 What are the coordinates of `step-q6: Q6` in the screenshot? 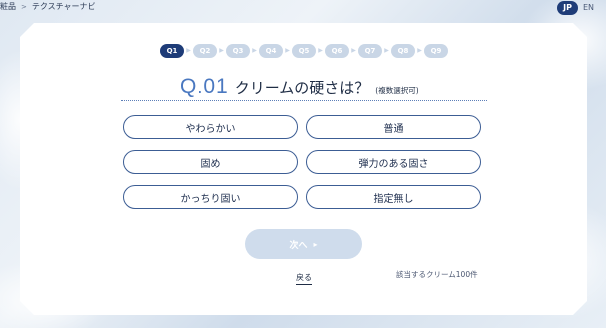 It's located at (337, 51).